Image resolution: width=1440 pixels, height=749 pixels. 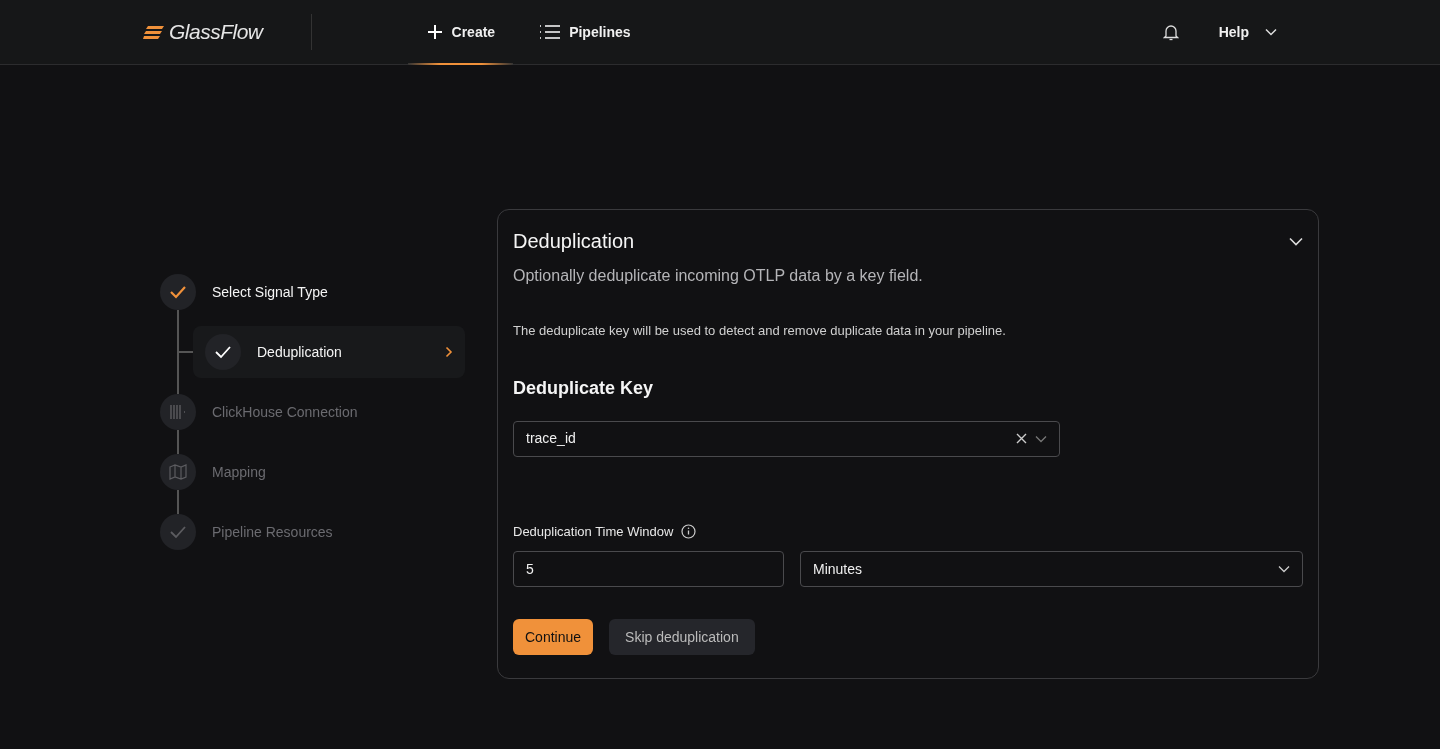 What do you see at coordinates (1021, 438) in the screenshot?
I see `clear-icon` at bounding box center [1021, 438].